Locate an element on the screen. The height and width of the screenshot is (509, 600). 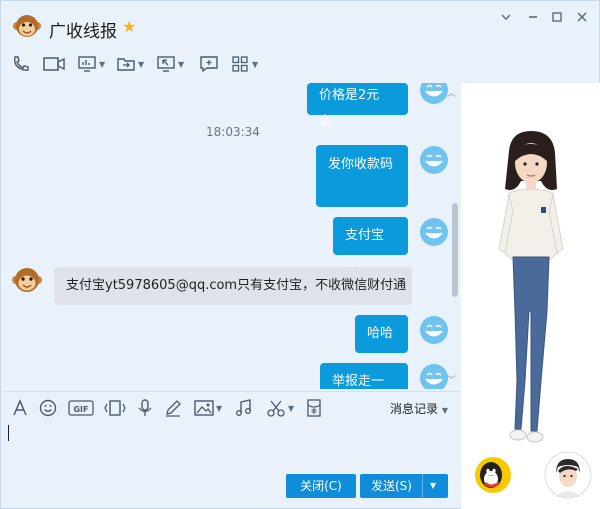
message-bubble-self: 举报走一波 is located at coordinates (364, 376).